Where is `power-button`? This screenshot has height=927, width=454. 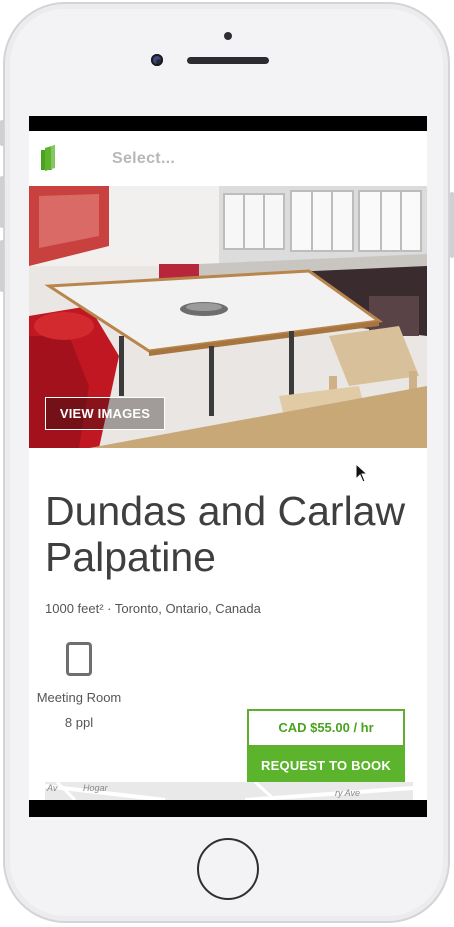
power-button is located at coordinates (452, 225).